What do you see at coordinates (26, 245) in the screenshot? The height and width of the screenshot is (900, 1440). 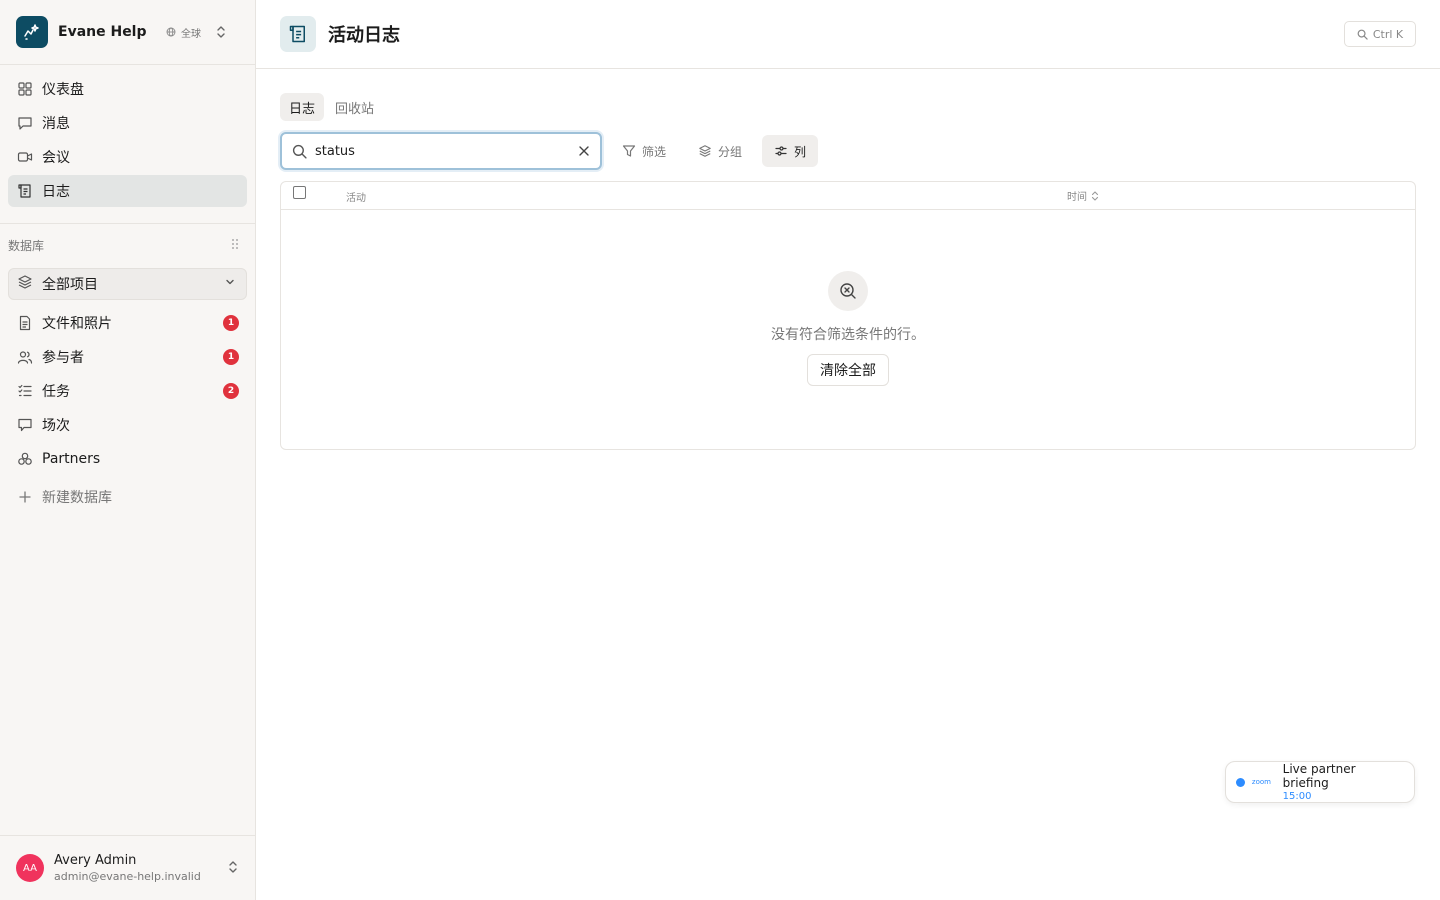 I see `database-heading: 数据库` at bounding box center [26, 245].